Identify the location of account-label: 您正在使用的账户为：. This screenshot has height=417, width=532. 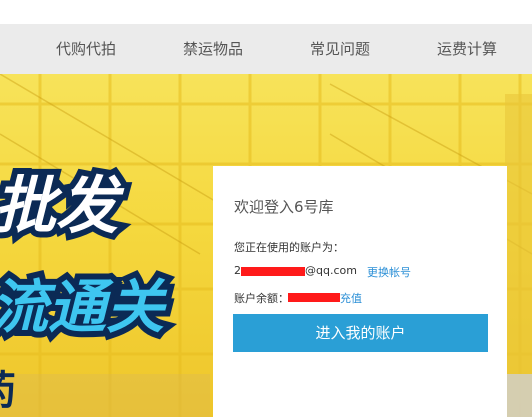
(289, 247).